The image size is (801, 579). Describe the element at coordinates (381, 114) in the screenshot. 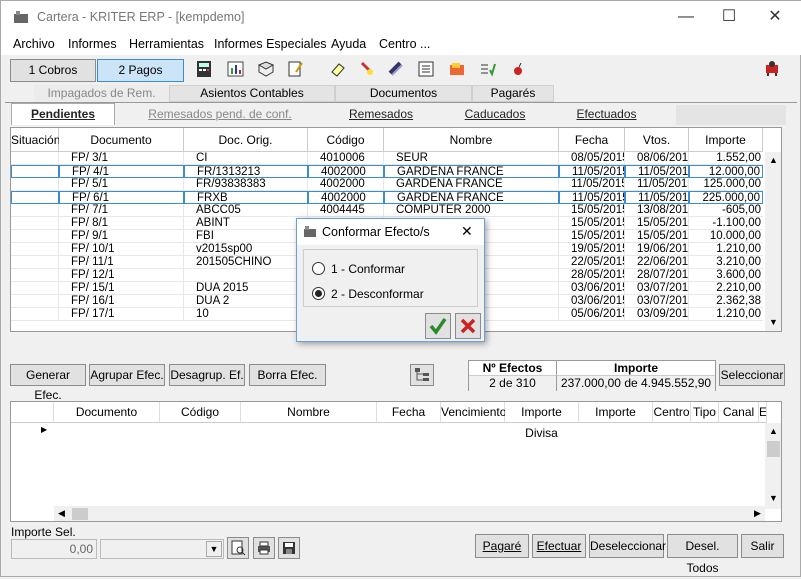

I see `tab-remesados: Remesados` at that location.